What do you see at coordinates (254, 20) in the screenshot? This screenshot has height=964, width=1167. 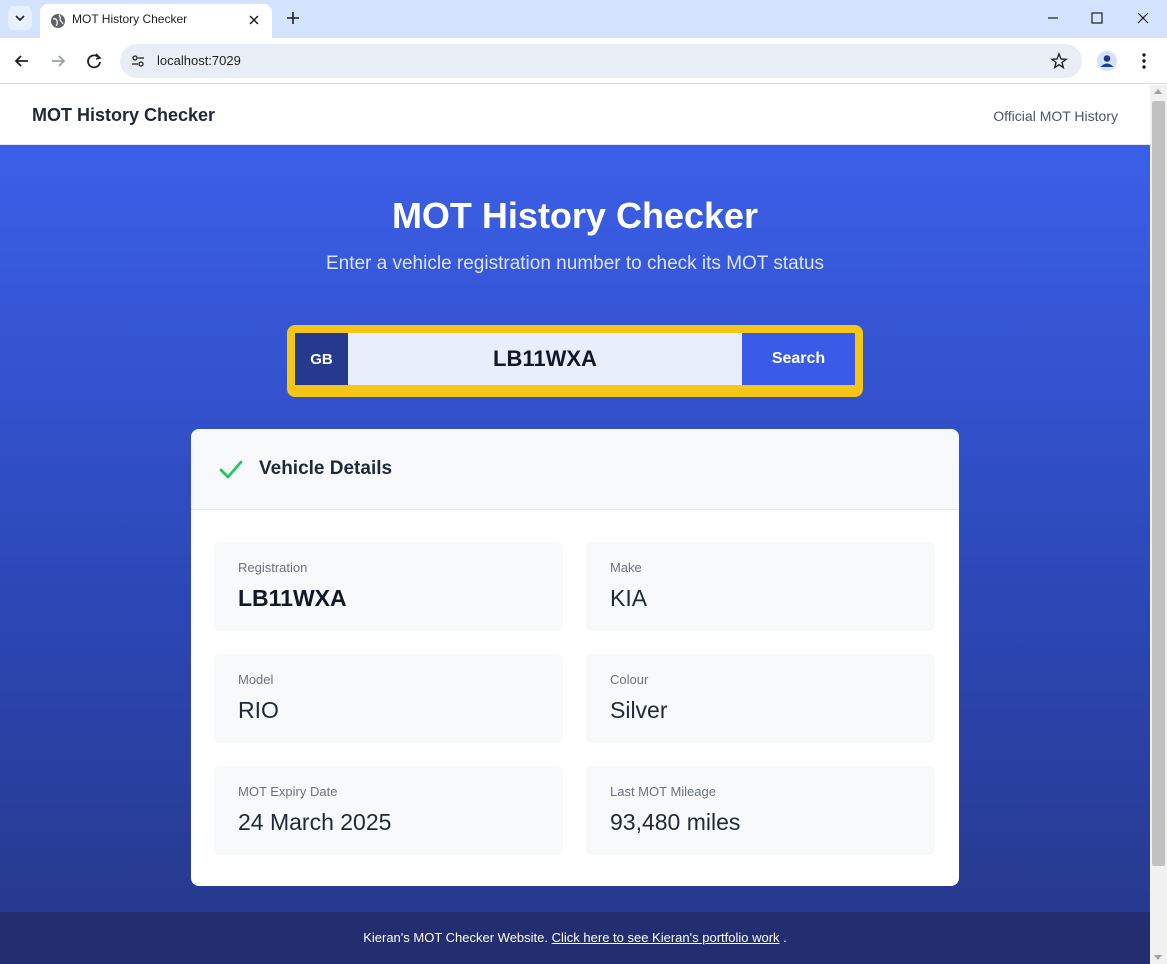 I see `close-icon` at bounding box center [254, 20].